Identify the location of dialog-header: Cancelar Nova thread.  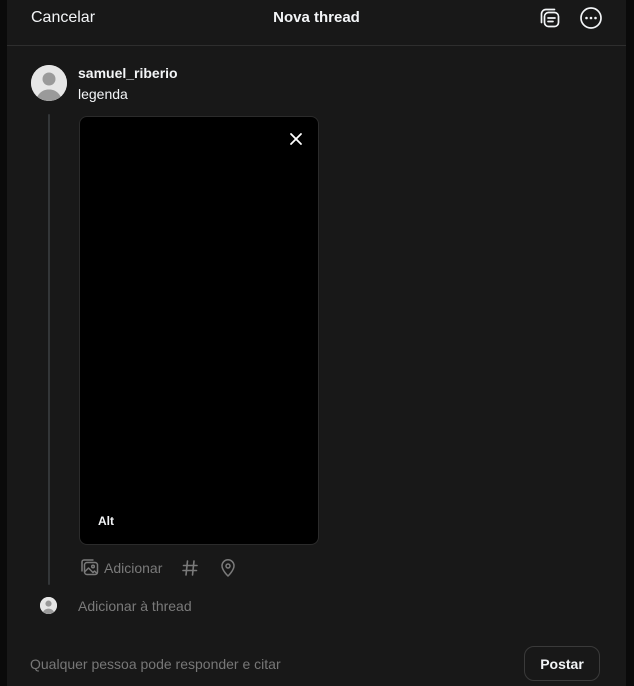
(316, 23).